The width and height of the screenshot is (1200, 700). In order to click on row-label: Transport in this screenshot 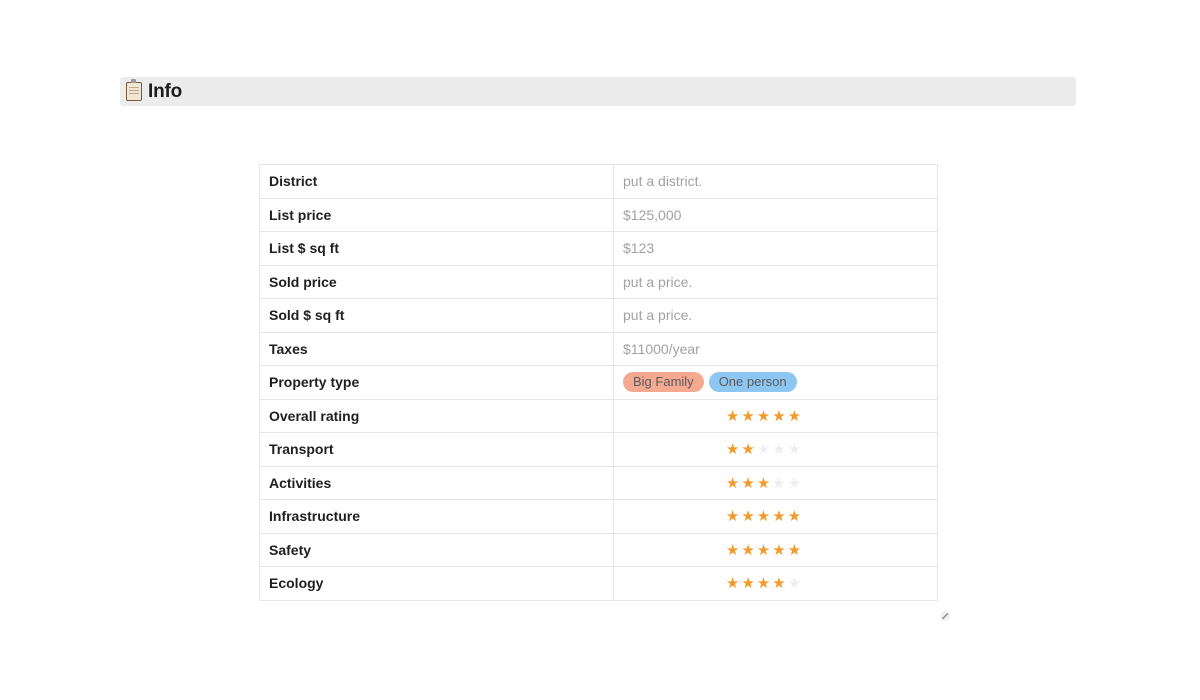, I will do `click(436, 449)`.